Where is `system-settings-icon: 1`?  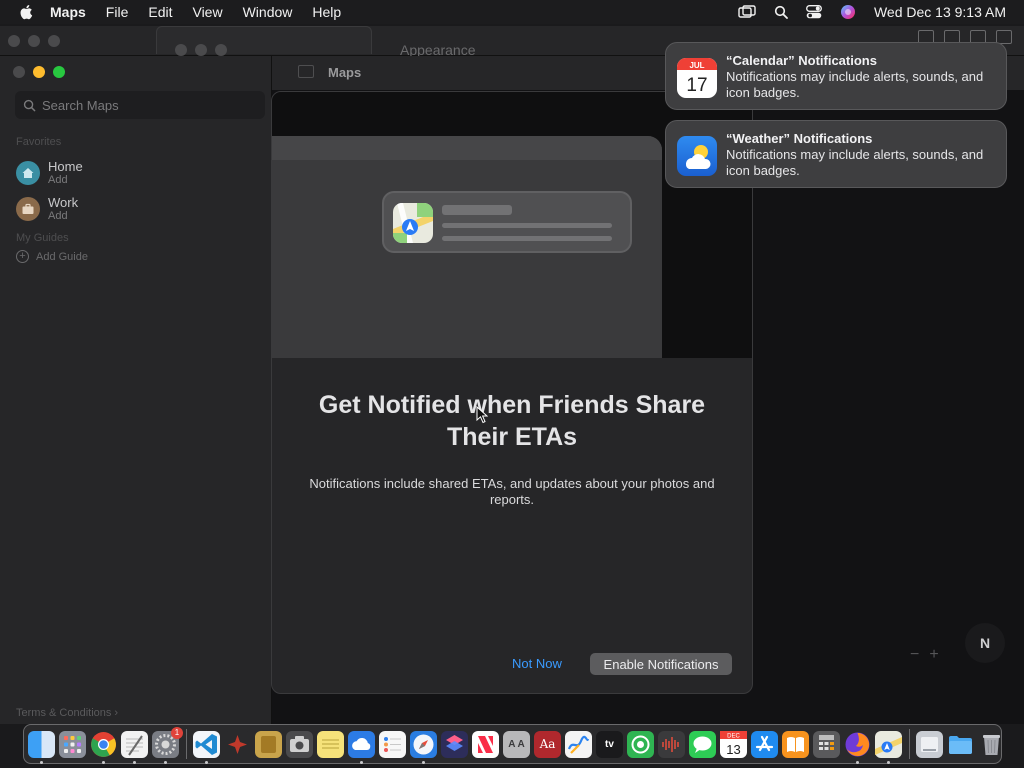 system-settings-icon: 1 is located at coordinates (167, 745).